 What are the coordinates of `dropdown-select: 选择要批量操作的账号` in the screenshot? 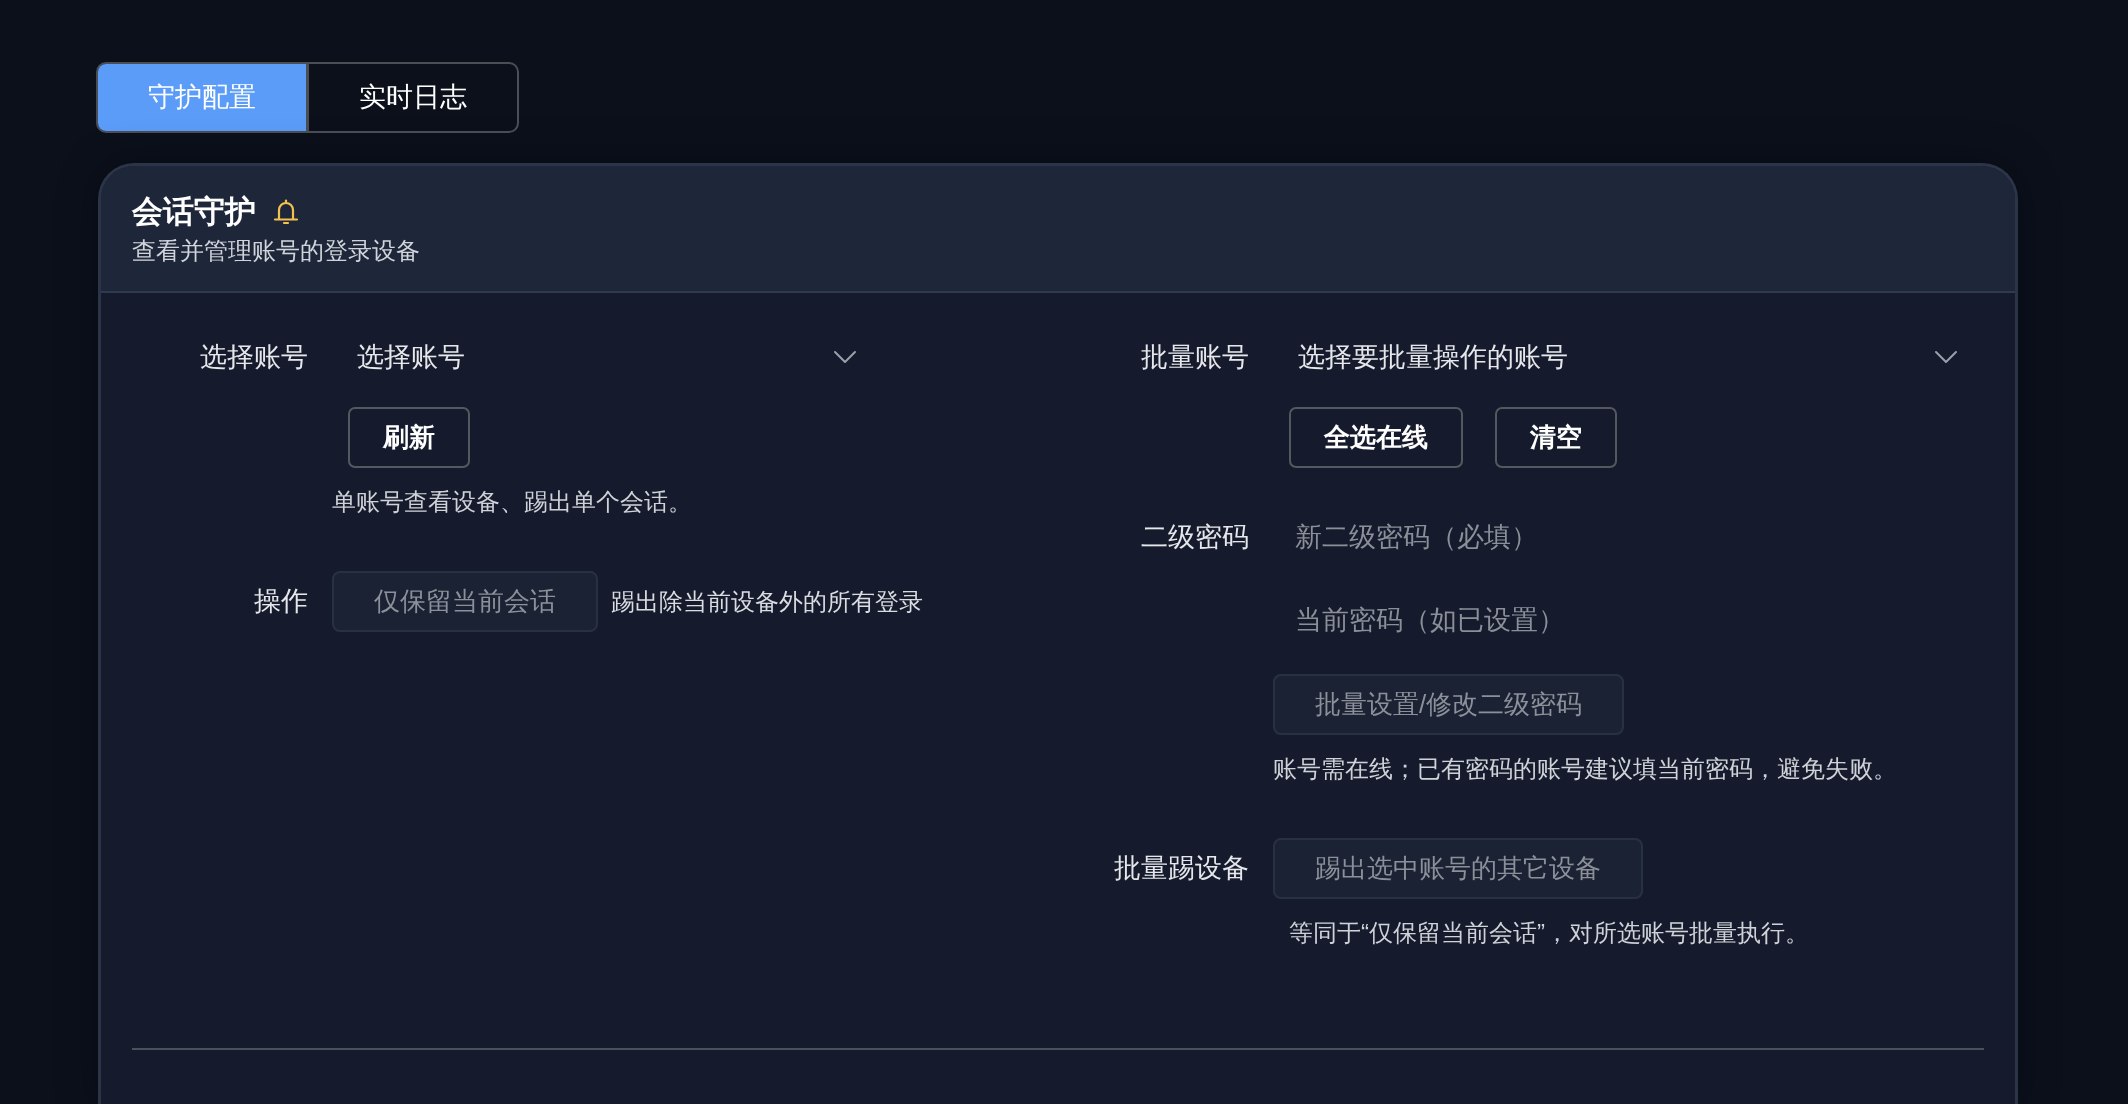 It's located at (1622, 357).